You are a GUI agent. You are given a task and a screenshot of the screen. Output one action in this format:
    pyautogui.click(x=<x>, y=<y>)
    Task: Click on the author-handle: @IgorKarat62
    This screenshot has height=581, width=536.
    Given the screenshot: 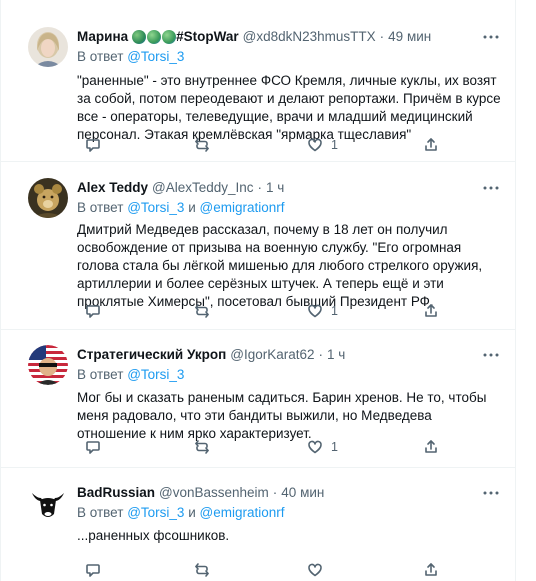 What is the action you would take?
    pyautogui.click(x=272, y=355)
    